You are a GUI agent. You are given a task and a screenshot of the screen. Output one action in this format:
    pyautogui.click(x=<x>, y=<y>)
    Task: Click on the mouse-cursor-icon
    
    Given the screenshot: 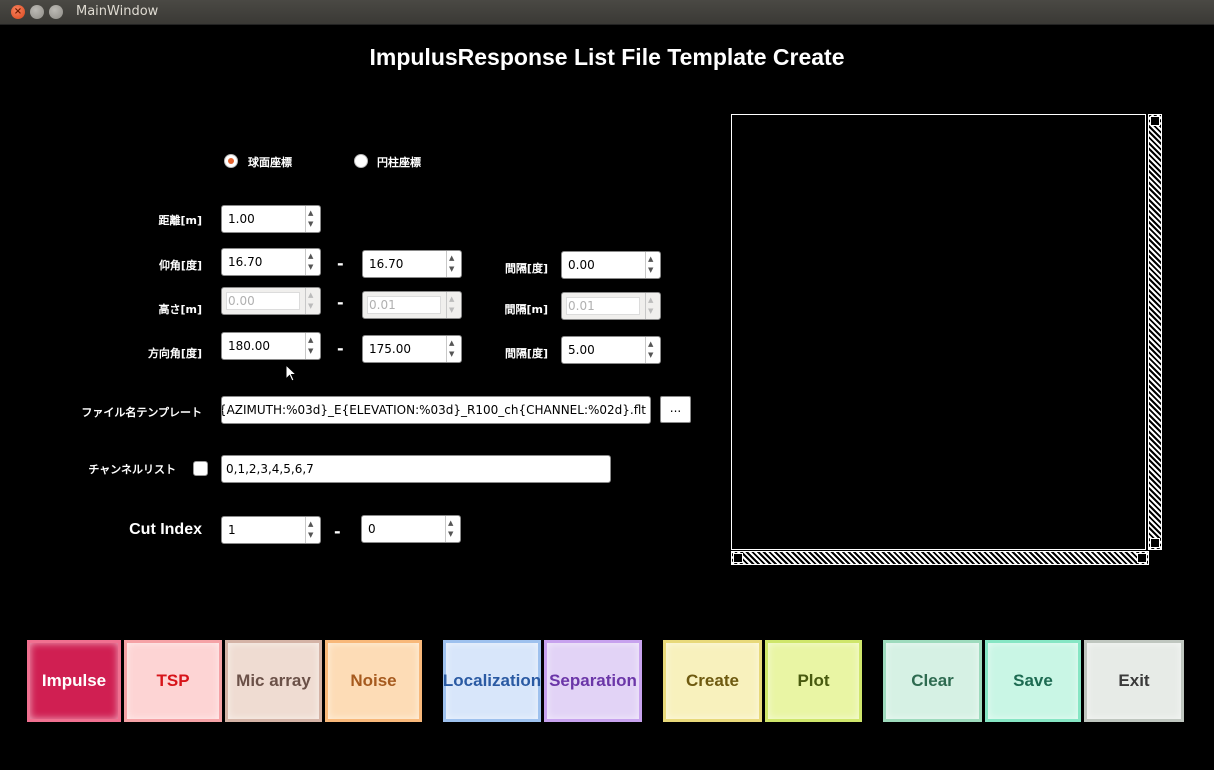 What is the action you would take?
    pyautogui.click(x=291, y=373)
    